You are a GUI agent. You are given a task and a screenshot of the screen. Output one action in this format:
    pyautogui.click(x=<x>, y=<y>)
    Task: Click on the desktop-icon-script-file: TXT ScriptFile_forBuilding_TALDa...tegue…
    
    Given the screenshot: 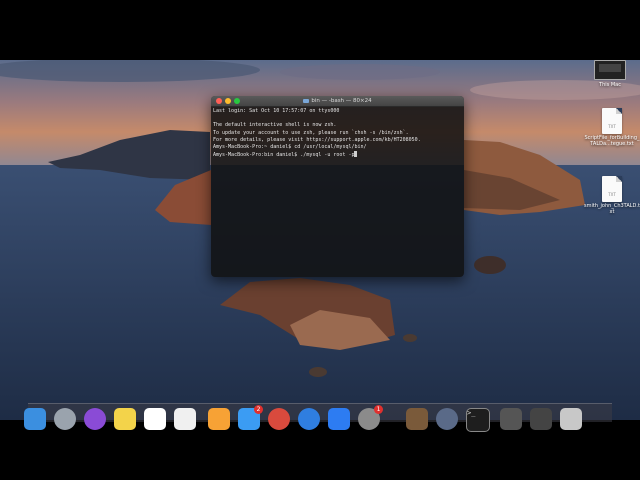 What is the action you would take?
    pyautogui.click(x=612, y=127)
    